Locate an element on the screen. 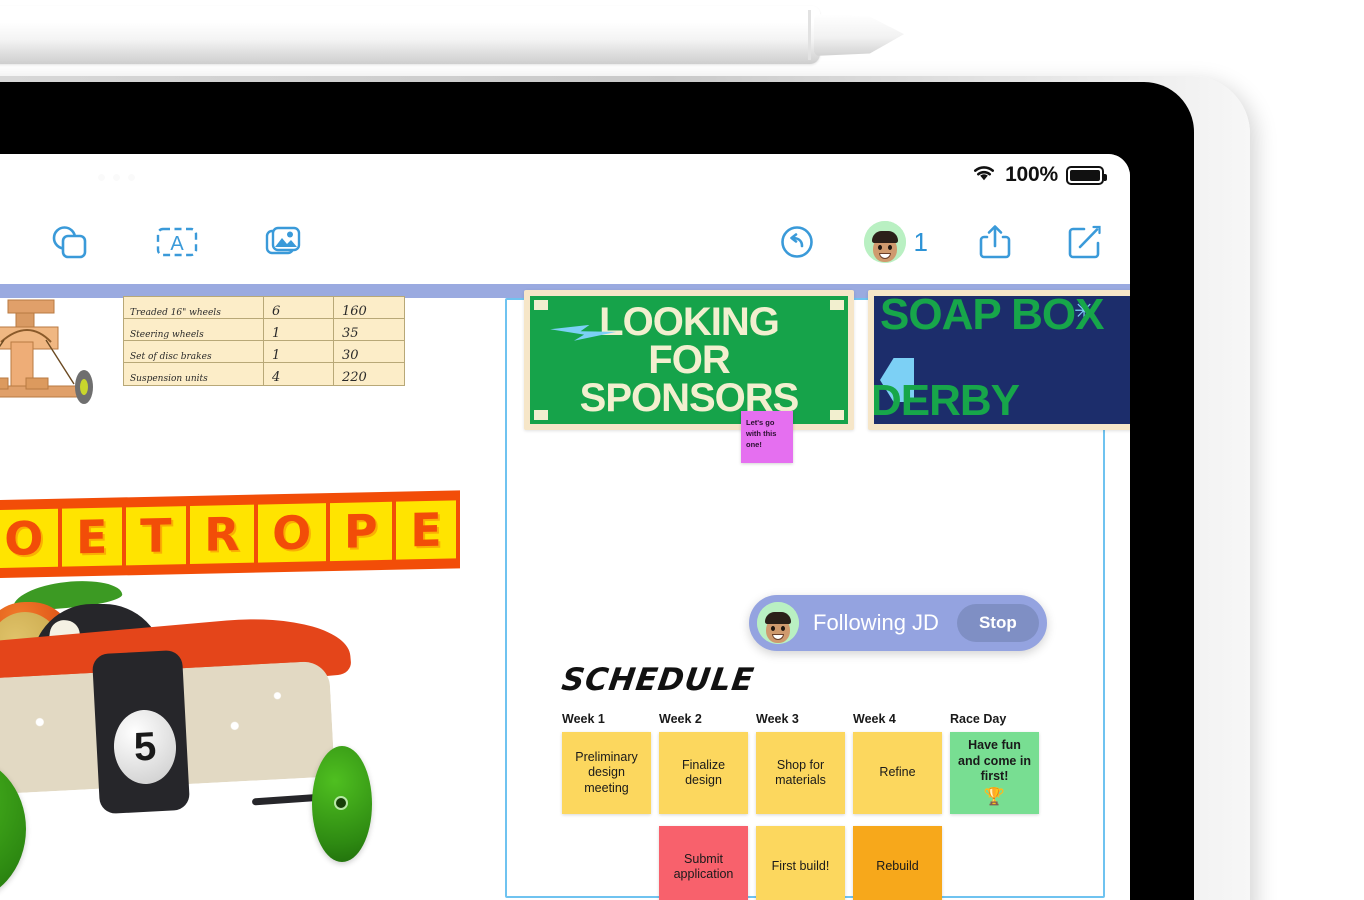 Image resolution: width=1364 pixels, height=900 pixels. part-qty: 4 is located at coordinates (276, 377).